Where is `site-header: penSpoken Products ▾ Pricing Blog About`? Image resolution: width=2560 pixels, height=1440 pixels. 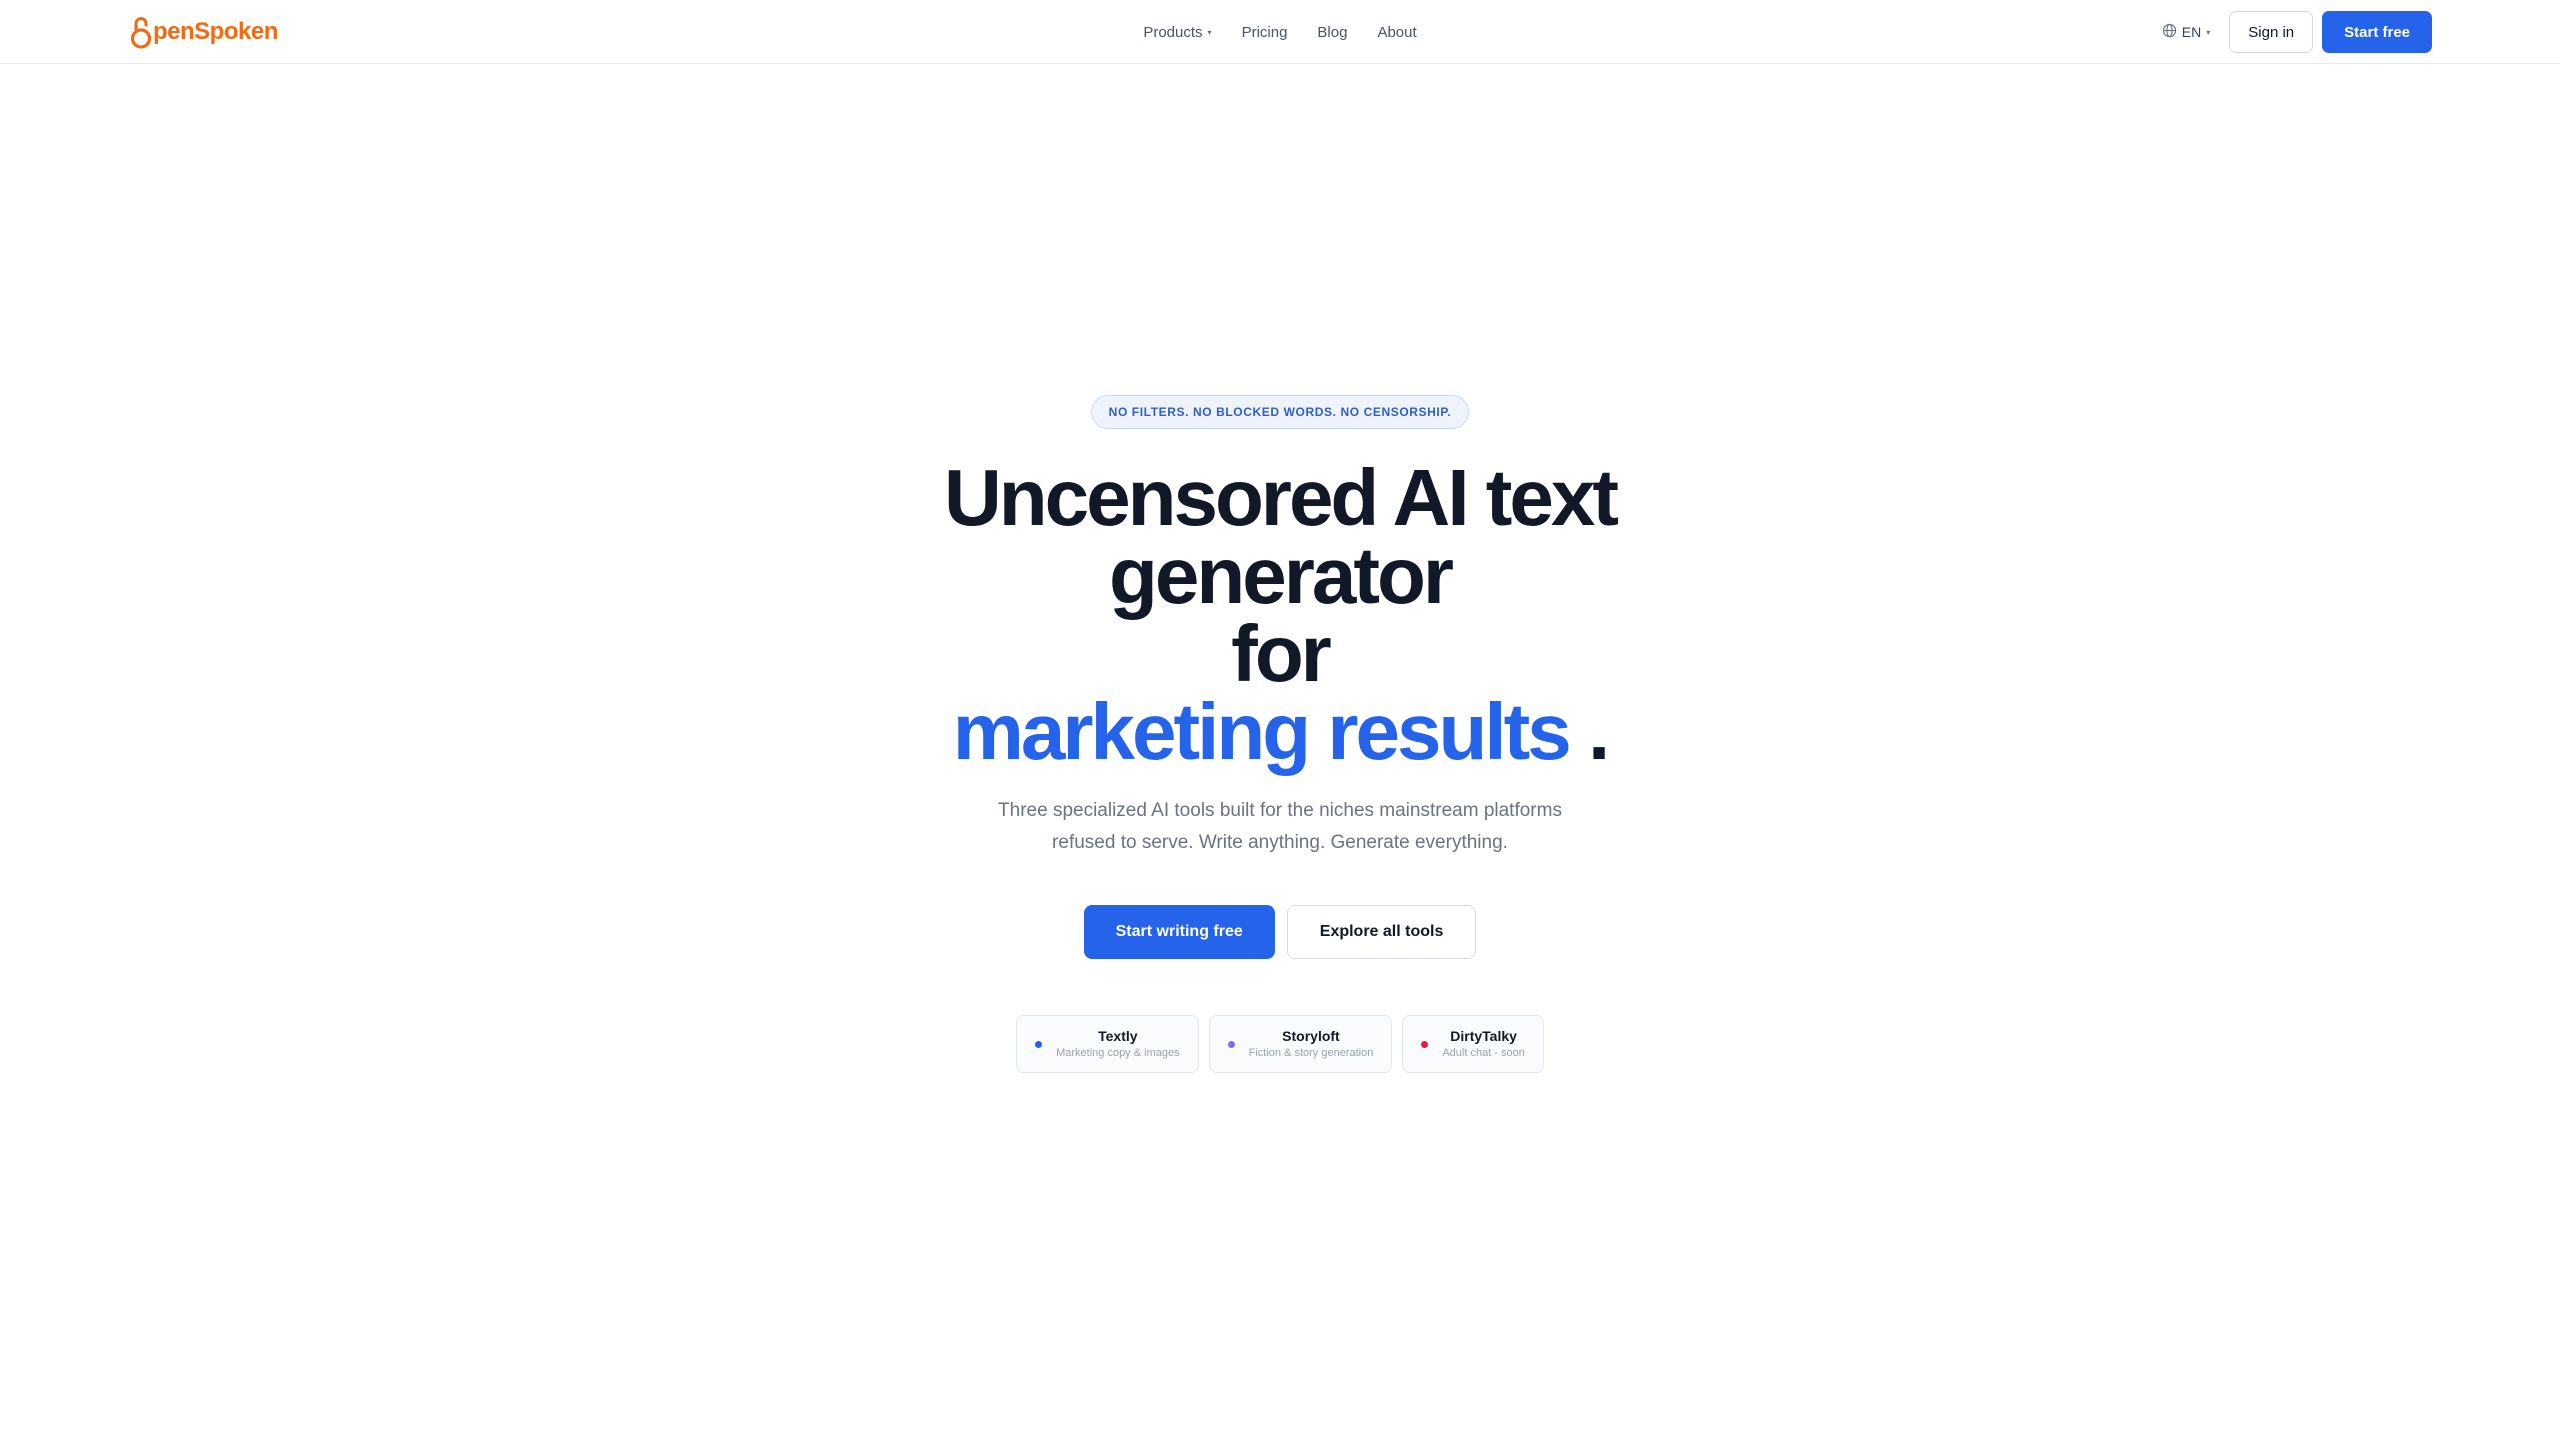
site-header: penSpoken Products ▾ Pricing Blog About is located at coordinates (1280, 32).